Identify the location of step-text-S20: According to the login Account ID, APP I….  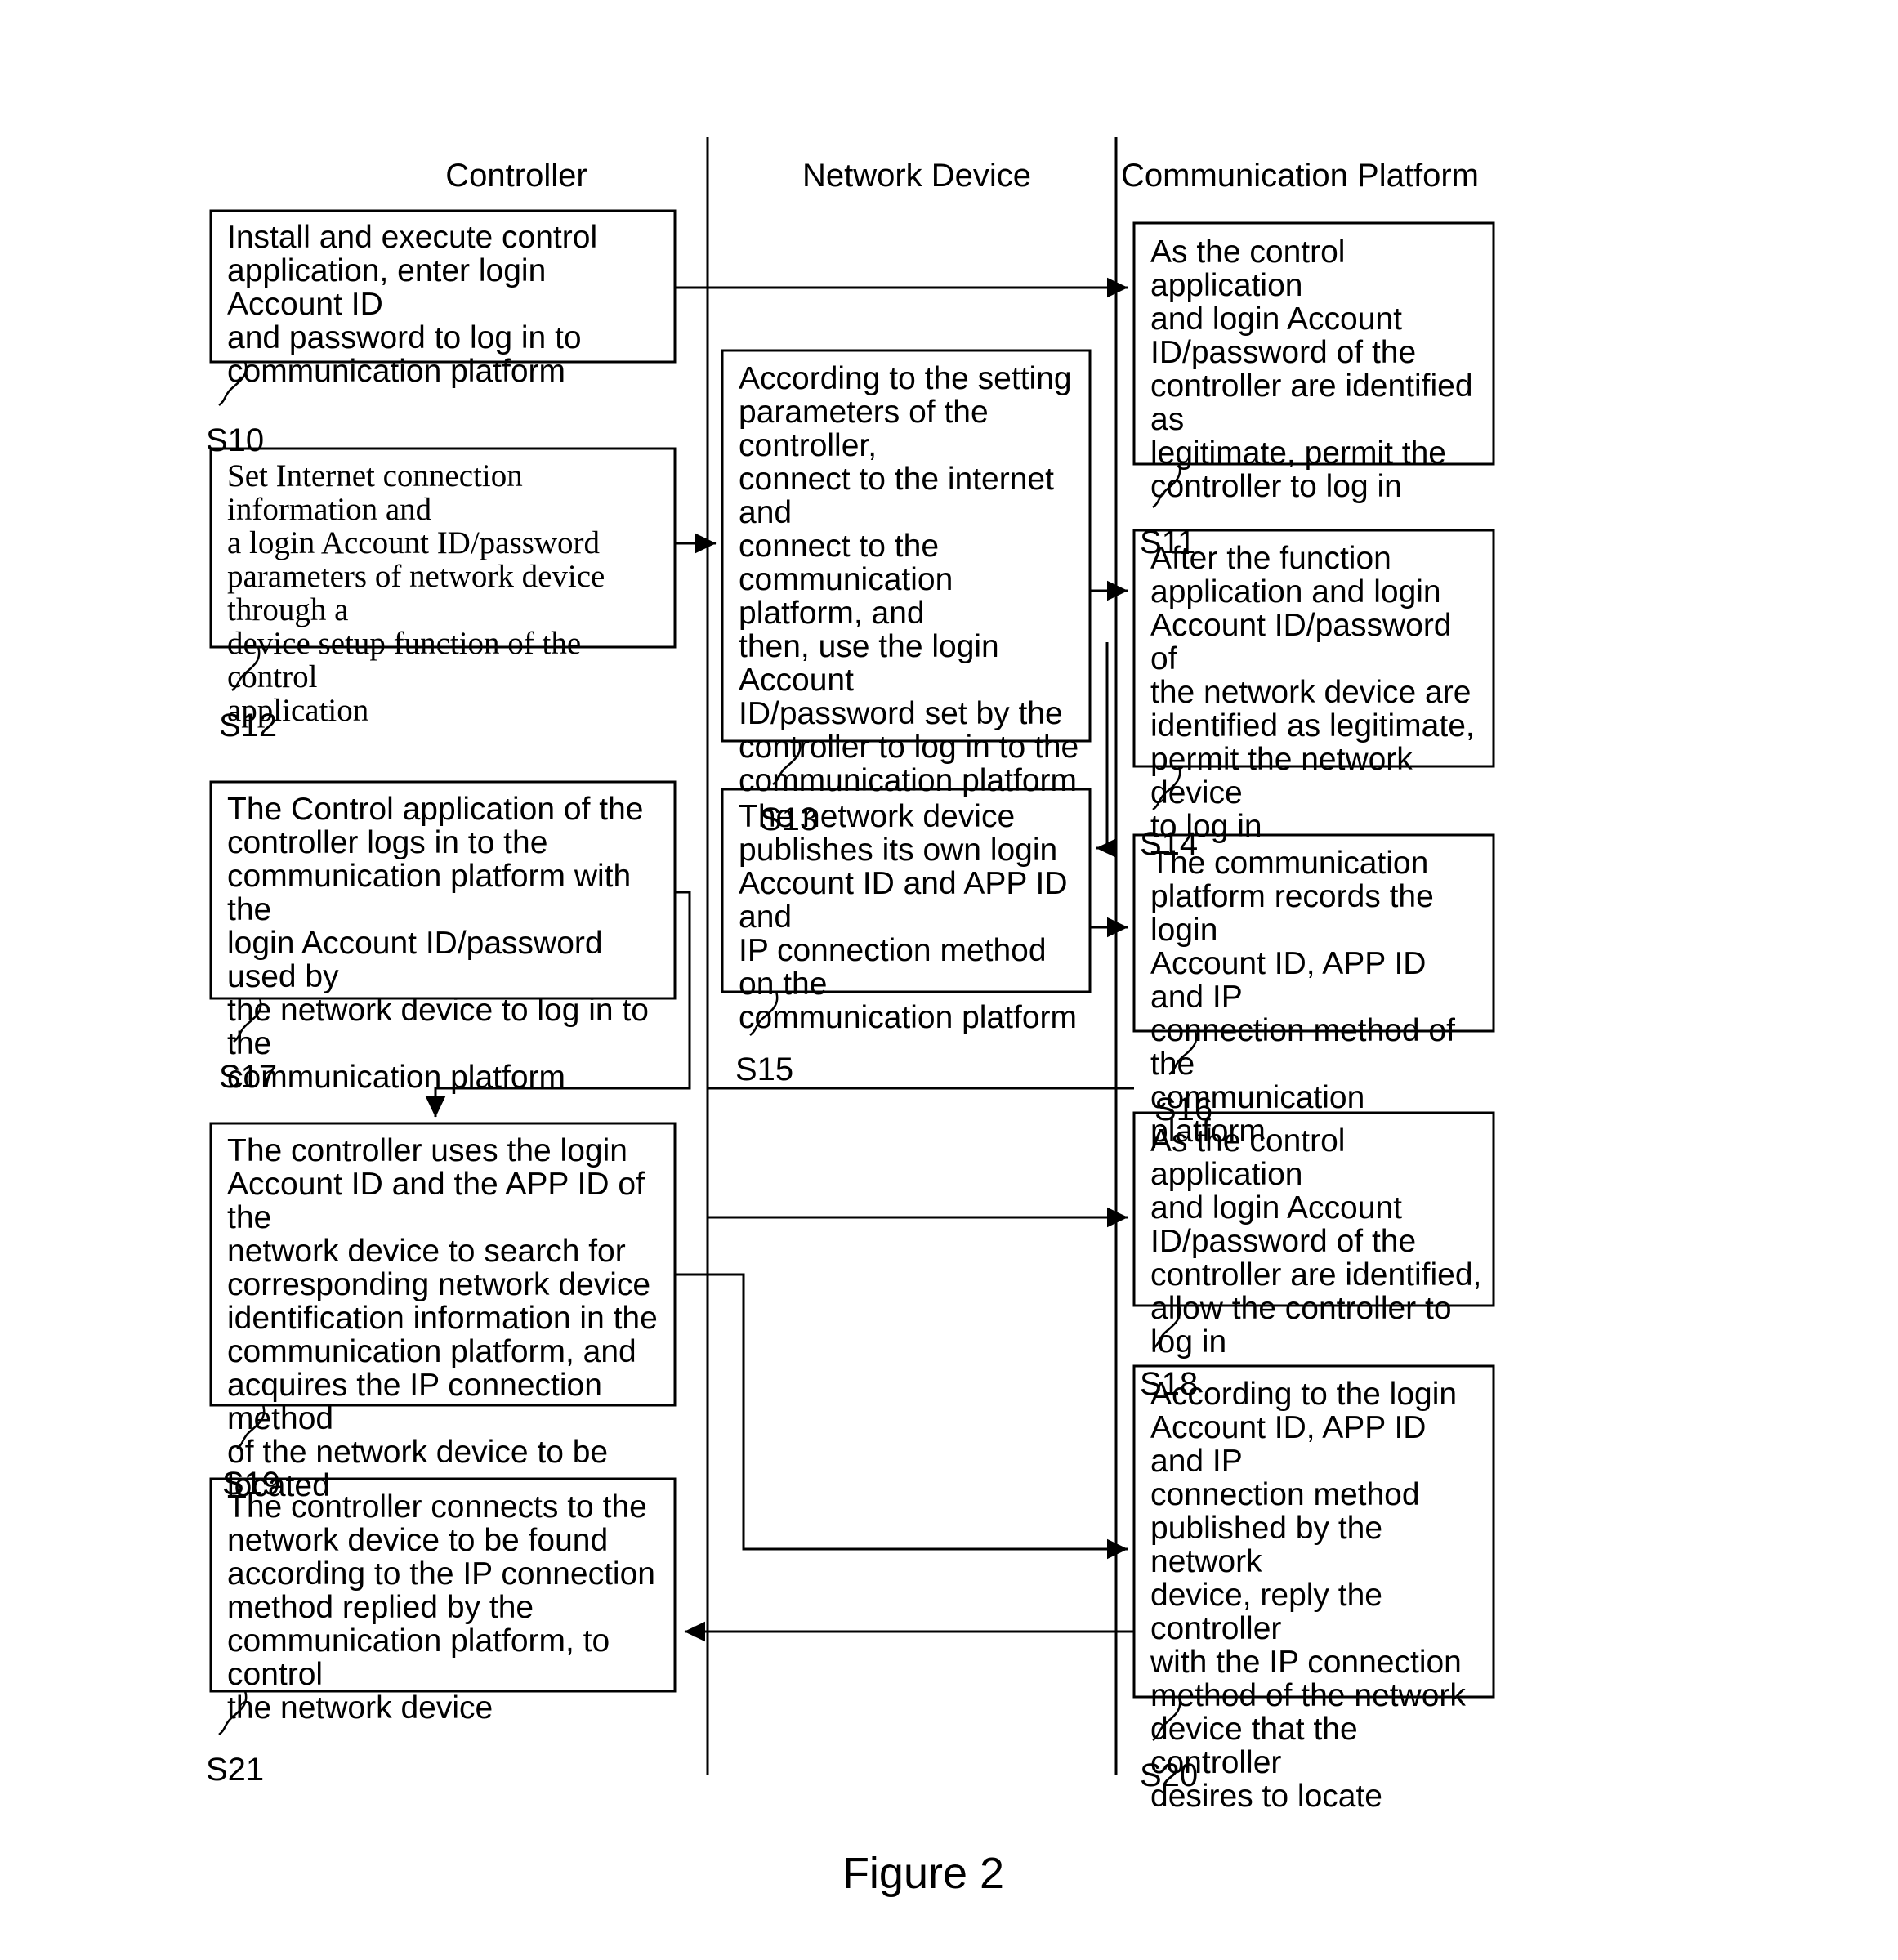
(1308, 1595).